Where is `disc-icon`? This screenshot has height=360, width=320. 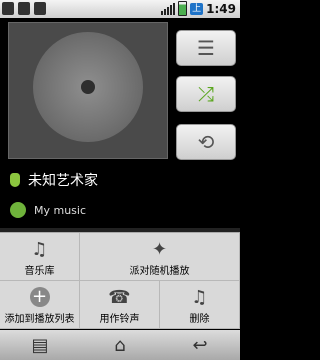 disc-icon is located at coordinates (88, 87).